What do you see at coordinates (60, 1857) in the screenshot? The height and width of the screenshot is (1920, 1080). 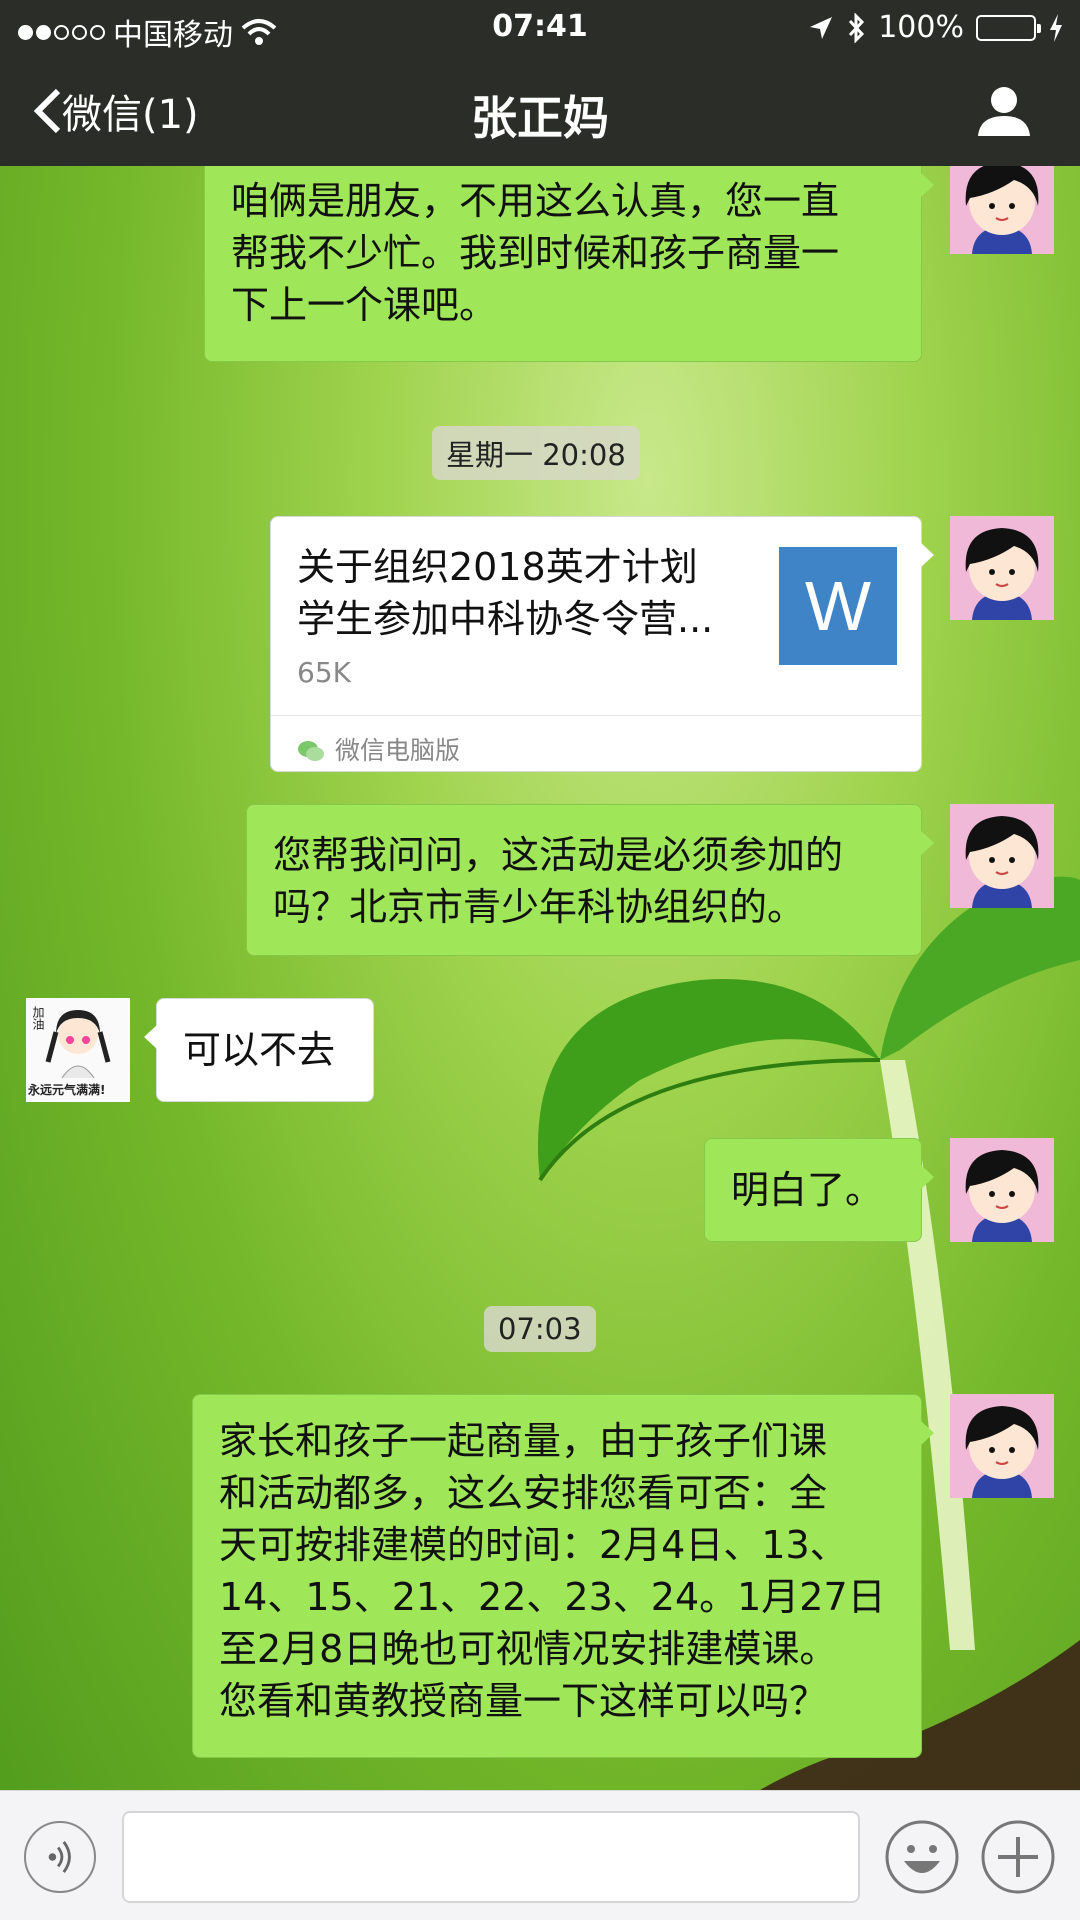 I see `voice-icon` at bounding box center [60, 1857].